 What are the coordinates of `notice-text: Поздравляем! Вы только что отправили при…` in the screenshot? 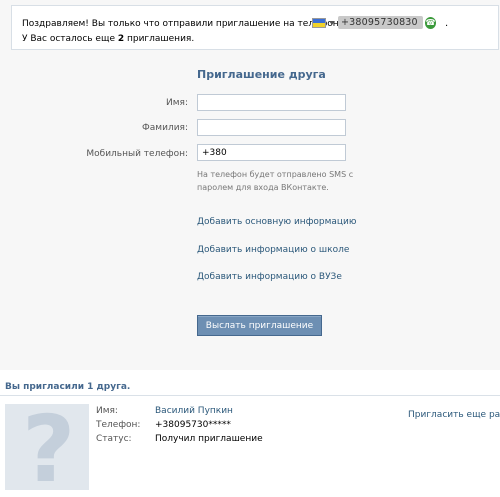 It's located at (180, 24).